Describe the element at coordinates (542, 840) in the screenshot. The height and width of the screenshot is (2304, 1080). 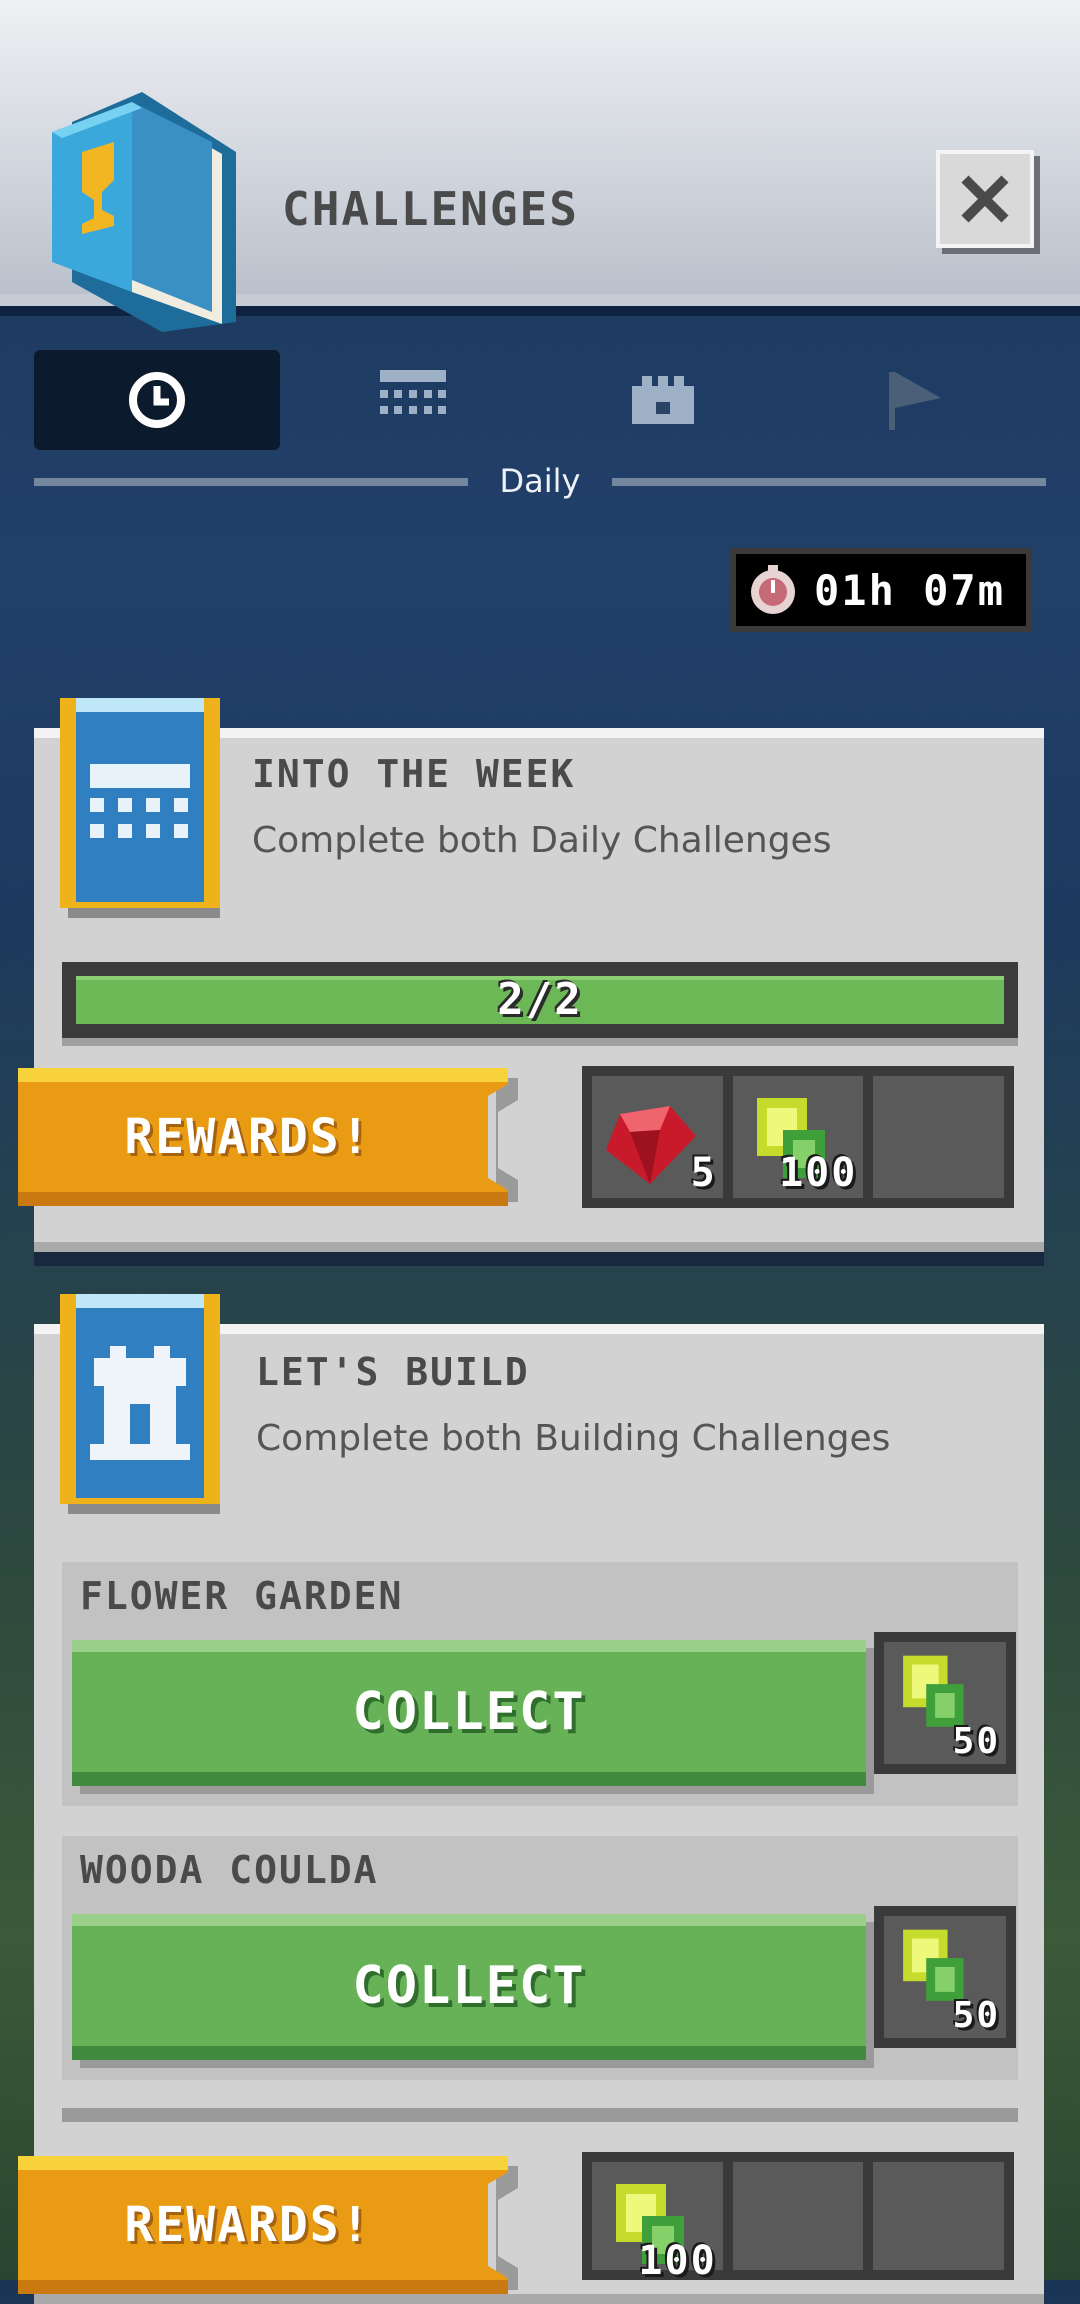
I see `challenge-description: Complete both Daily Challenges` at that location.